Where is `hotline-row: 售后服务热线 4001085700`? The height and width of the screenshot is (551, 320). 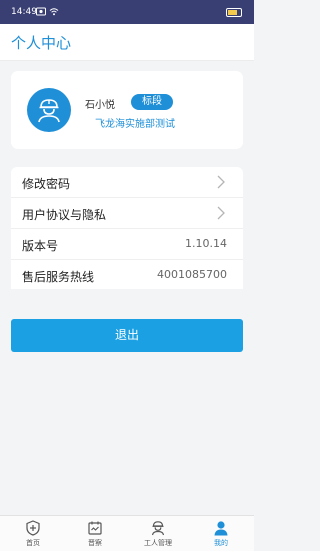
hotline-row: 售后服务热线 4001085700 is located at coordinates (127, 274).